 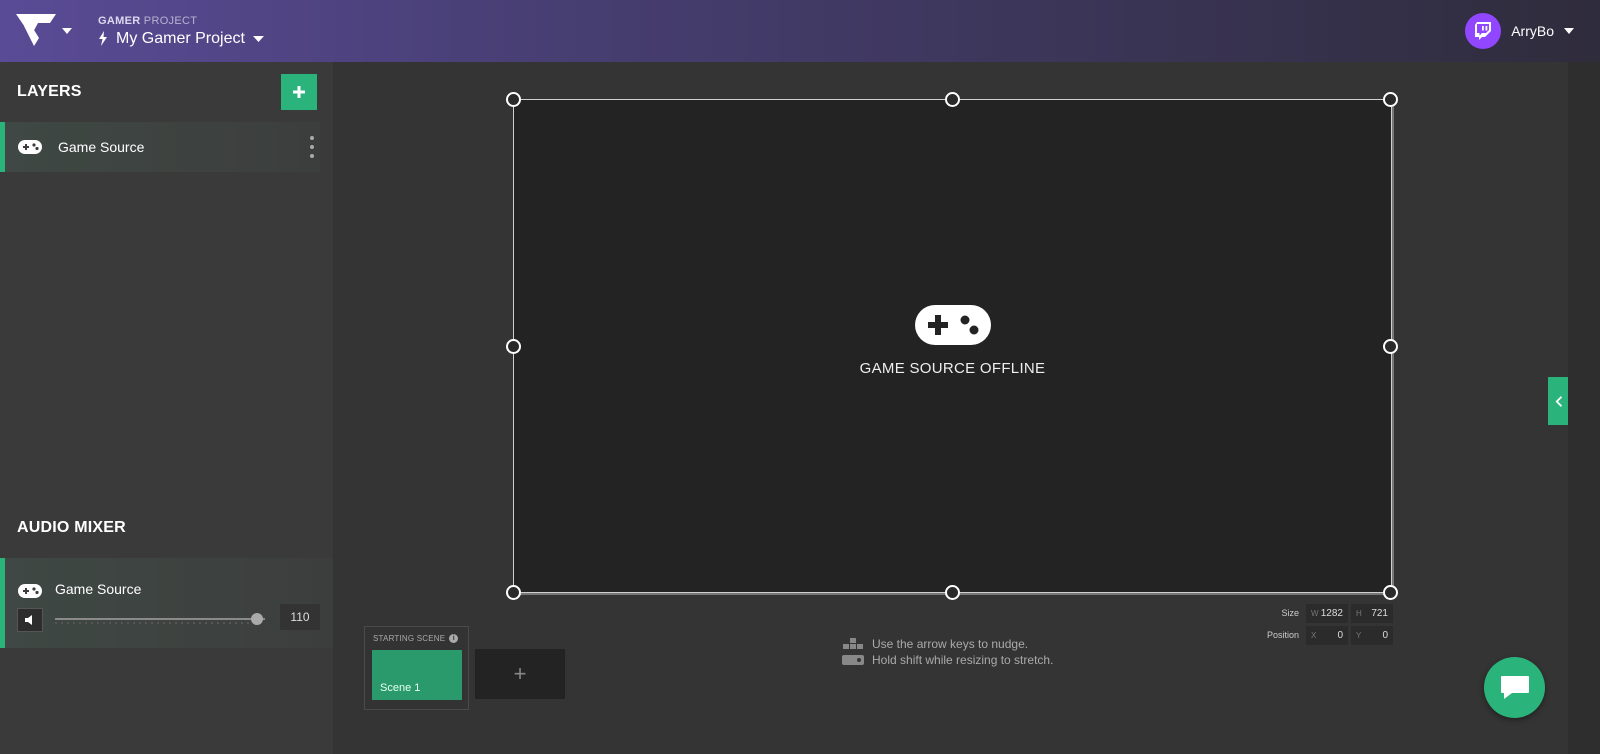 What do you see at coordinates (36, 30) in the screenshot?
I see `logo-icon` at bounding box center [36, 30].